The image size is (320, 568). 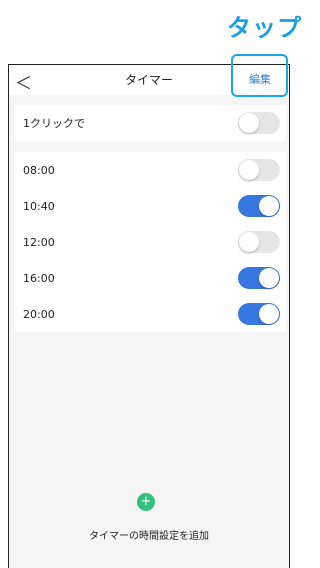 What do you see at coordinates (146, 502) in the screenshot?
I see `add-timer-plus-icon: +` at bounding box center [146, 502].